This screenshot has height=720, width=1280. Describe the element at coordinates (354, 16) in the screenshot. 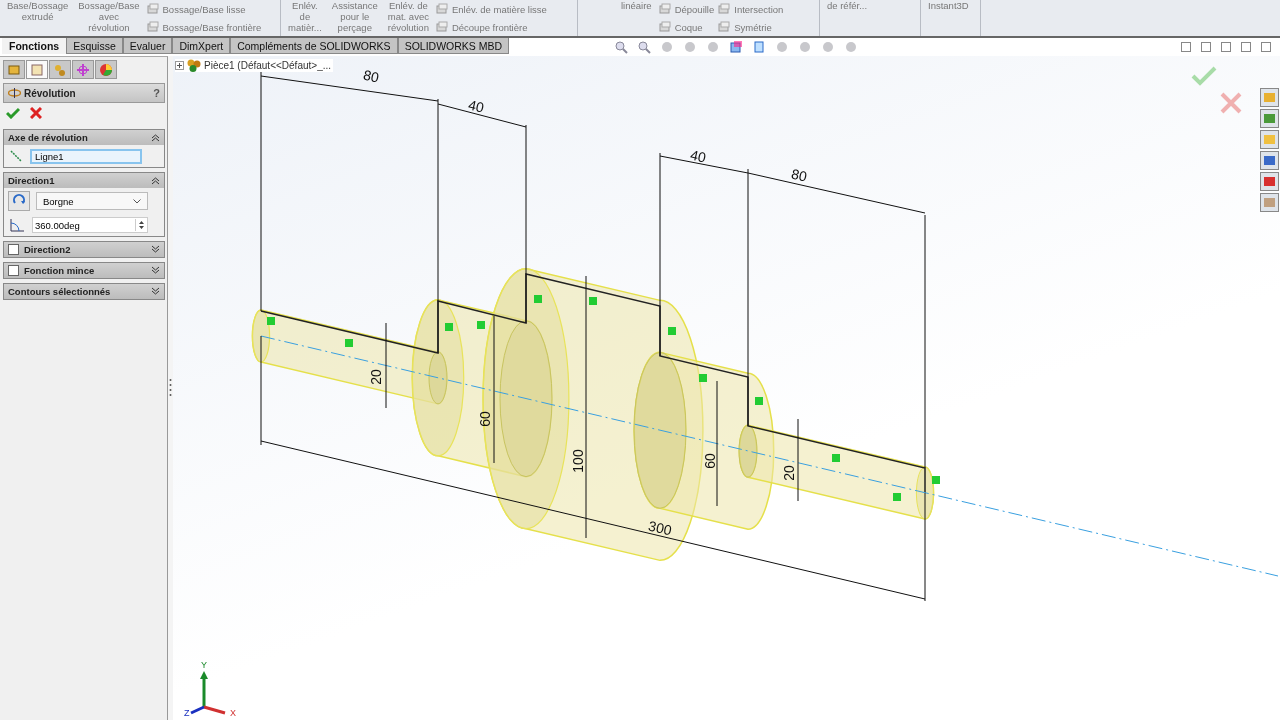

I see `ribbon-button: Assistance pour le perçage` at that location.